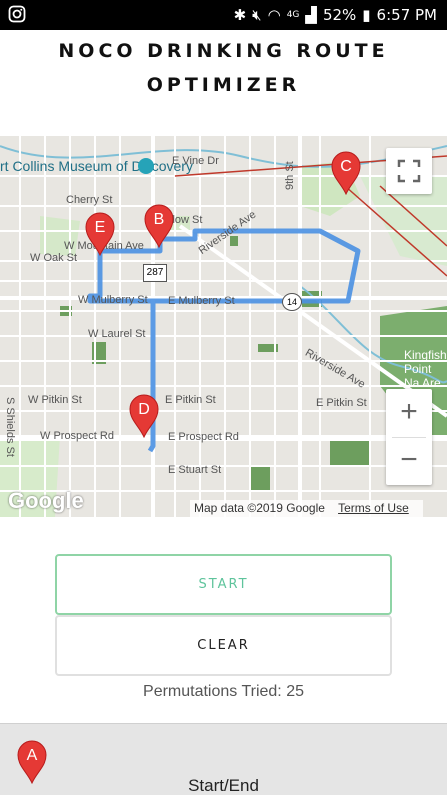 Image resolution: width=447 pixels, height=796 pixels. I want to click on marker-d-label: D, so click(144, 409).